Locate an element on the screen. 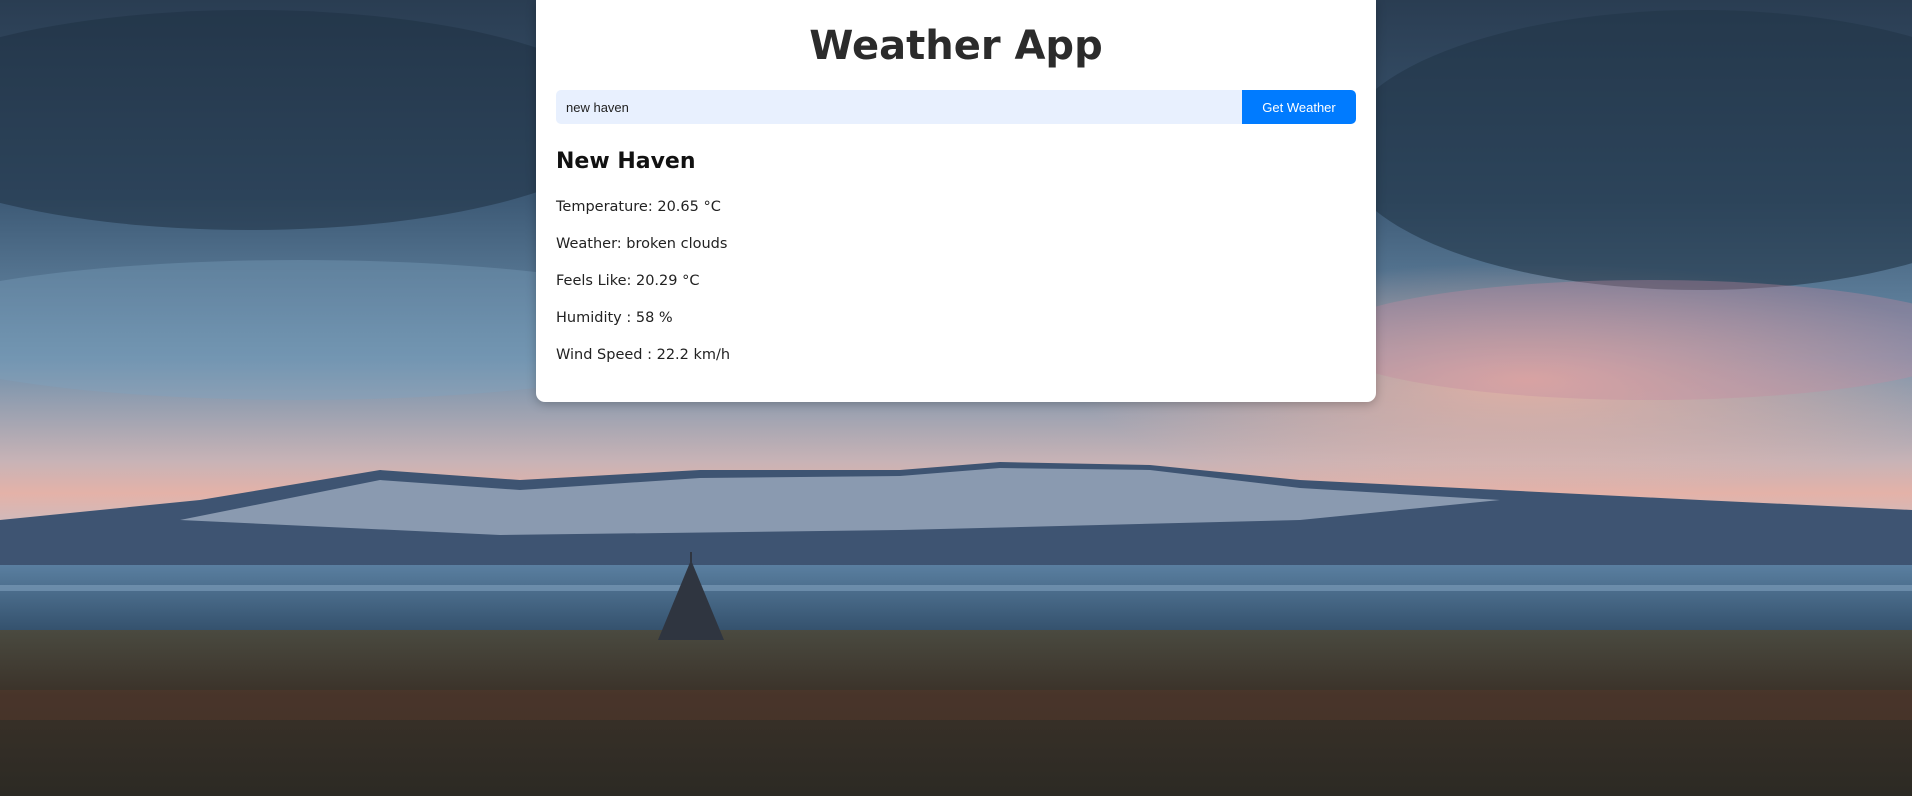  city-search-input is located at coordinates (899, 107).